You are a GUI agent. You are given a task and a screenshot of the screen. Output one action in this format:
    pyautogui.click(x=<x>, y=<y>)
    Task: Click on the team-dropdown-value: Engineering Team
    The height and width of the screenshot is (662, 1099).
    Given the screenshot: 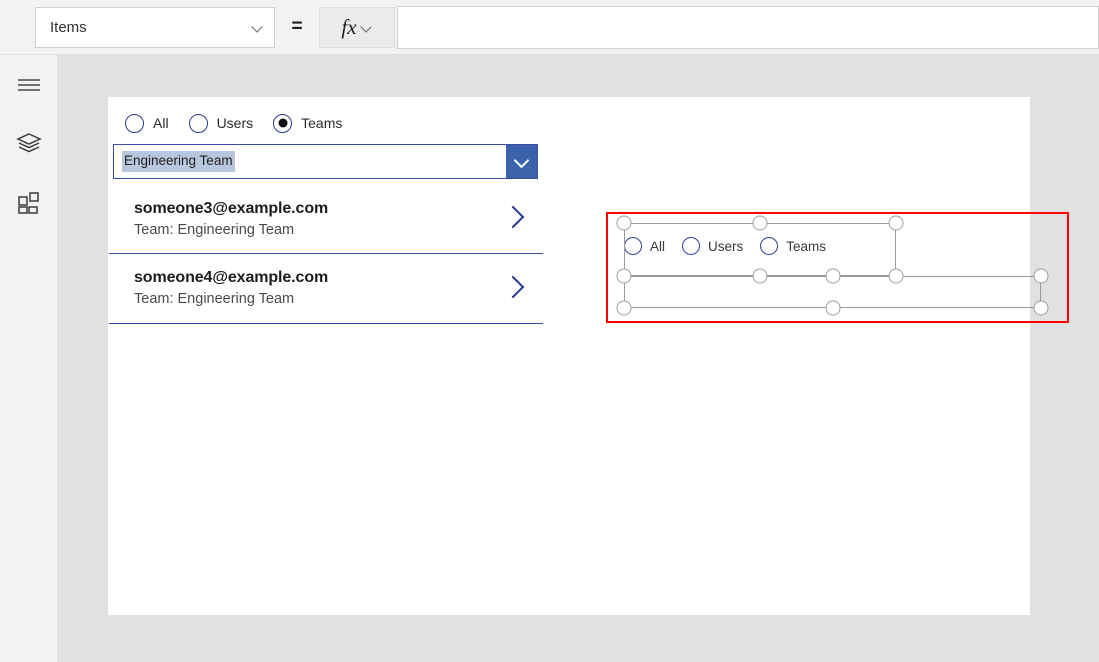 What is the action you would take?
    pyautogui.click(x=178, y=161)
    